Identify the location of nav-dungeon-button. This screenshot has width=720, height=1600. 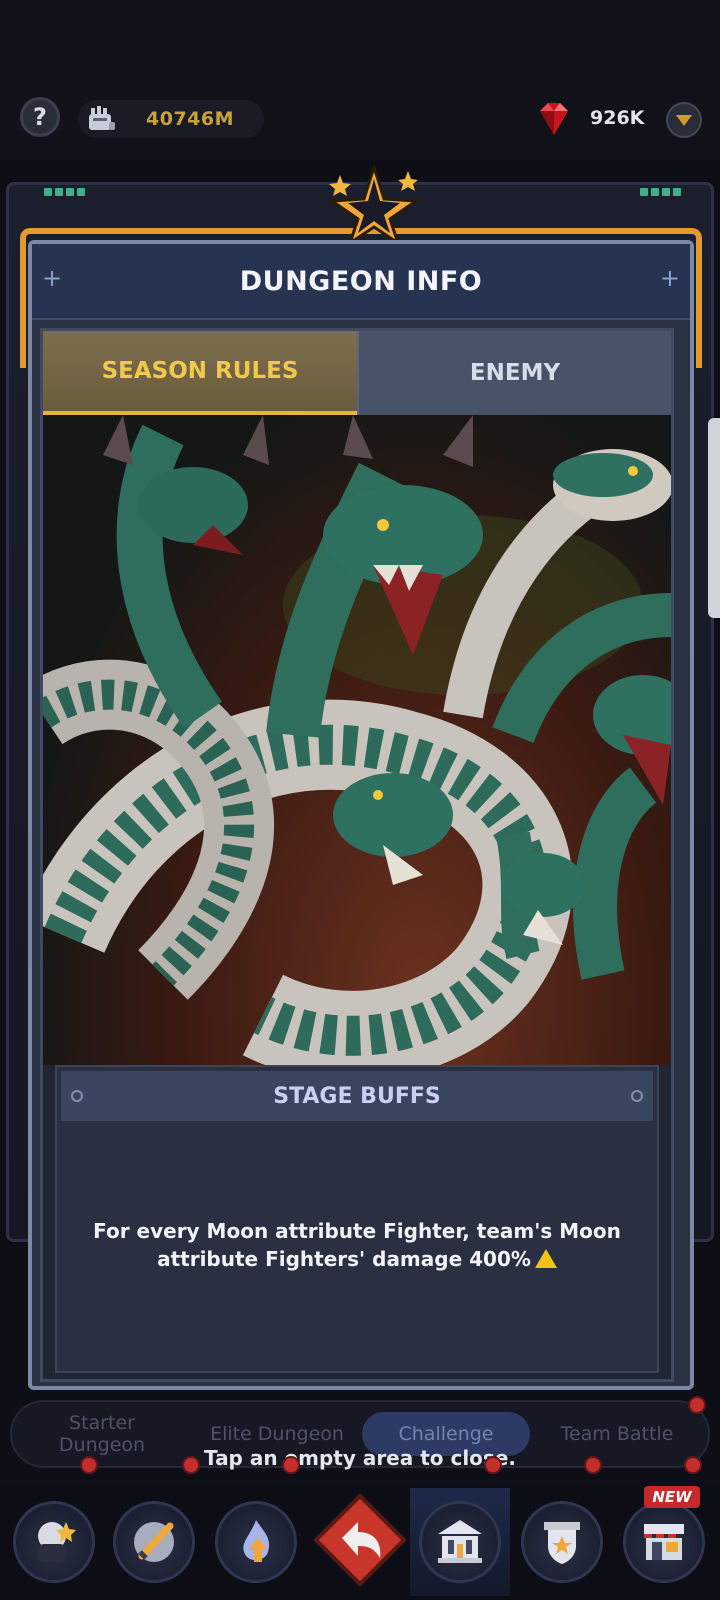
(460, 1542).